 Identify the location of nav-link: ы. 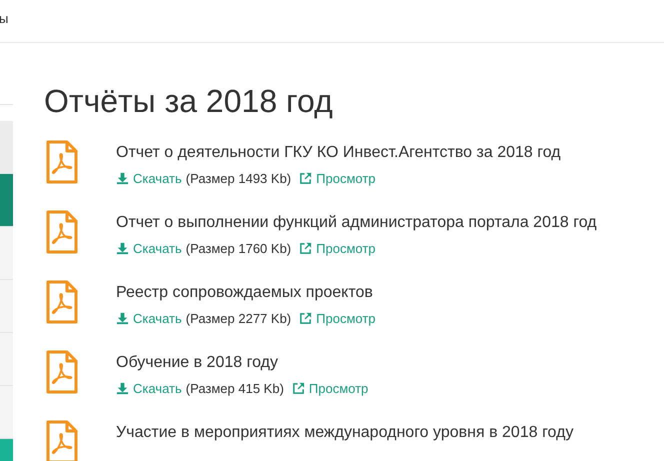
(4, 18).